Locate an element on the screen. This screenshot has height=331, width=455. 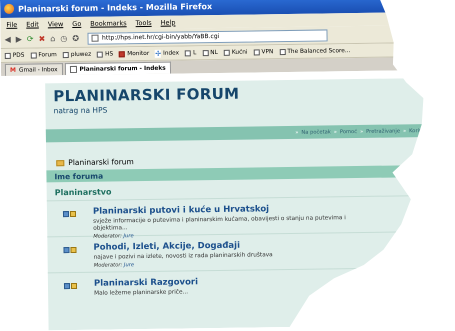
home-icon: ⌂ is located at coordinates (52, 39).